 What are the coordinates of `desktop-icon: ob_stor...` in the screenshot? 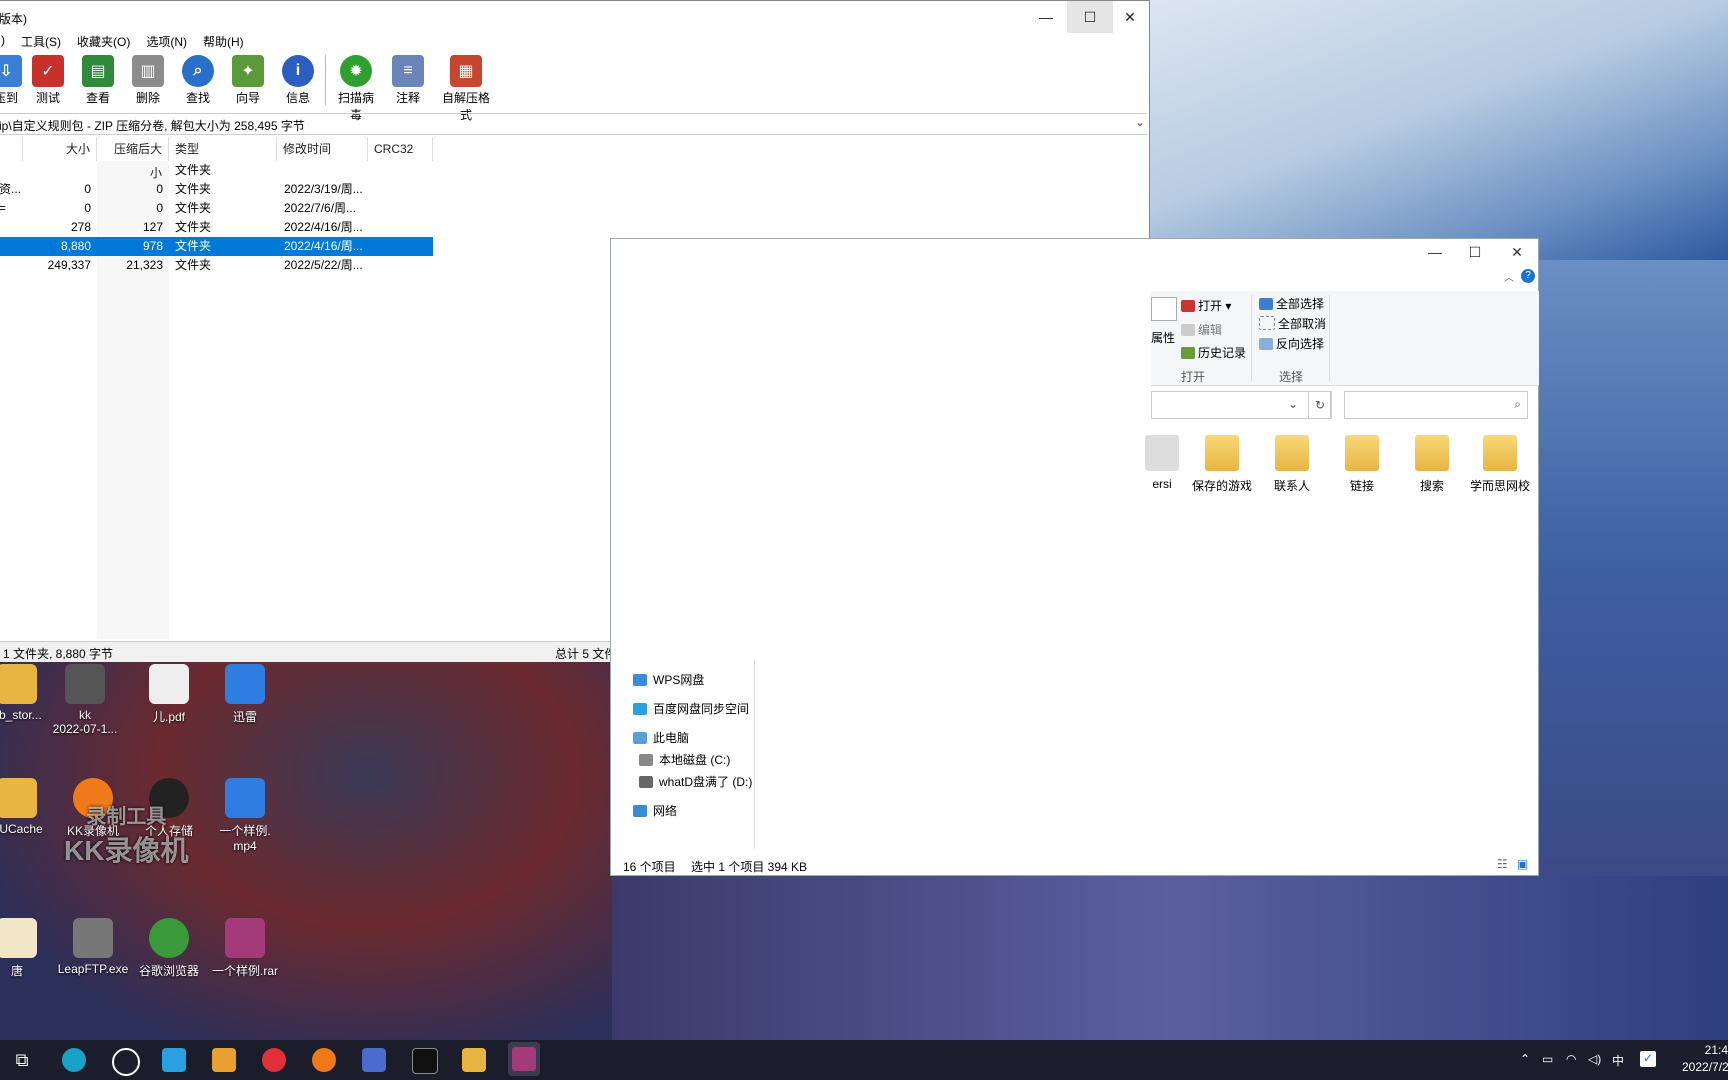 It's located at (27, 693).